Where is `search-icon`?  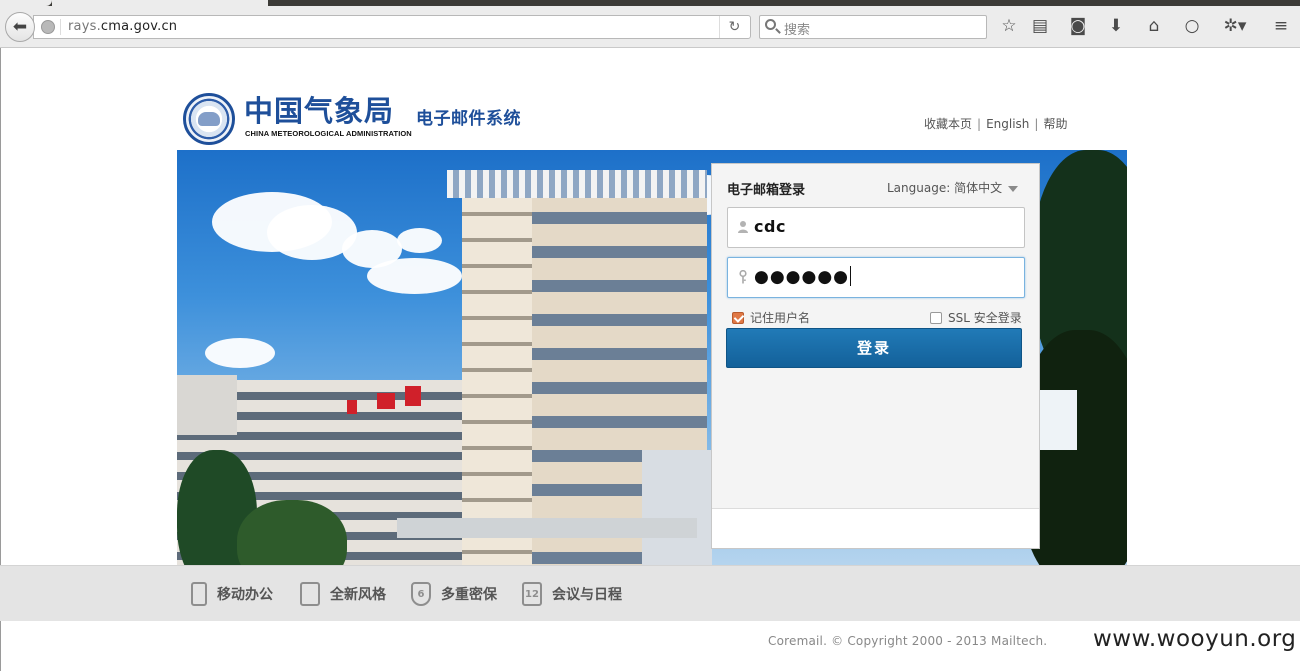
search-icon is located at coordinates (770, 24).